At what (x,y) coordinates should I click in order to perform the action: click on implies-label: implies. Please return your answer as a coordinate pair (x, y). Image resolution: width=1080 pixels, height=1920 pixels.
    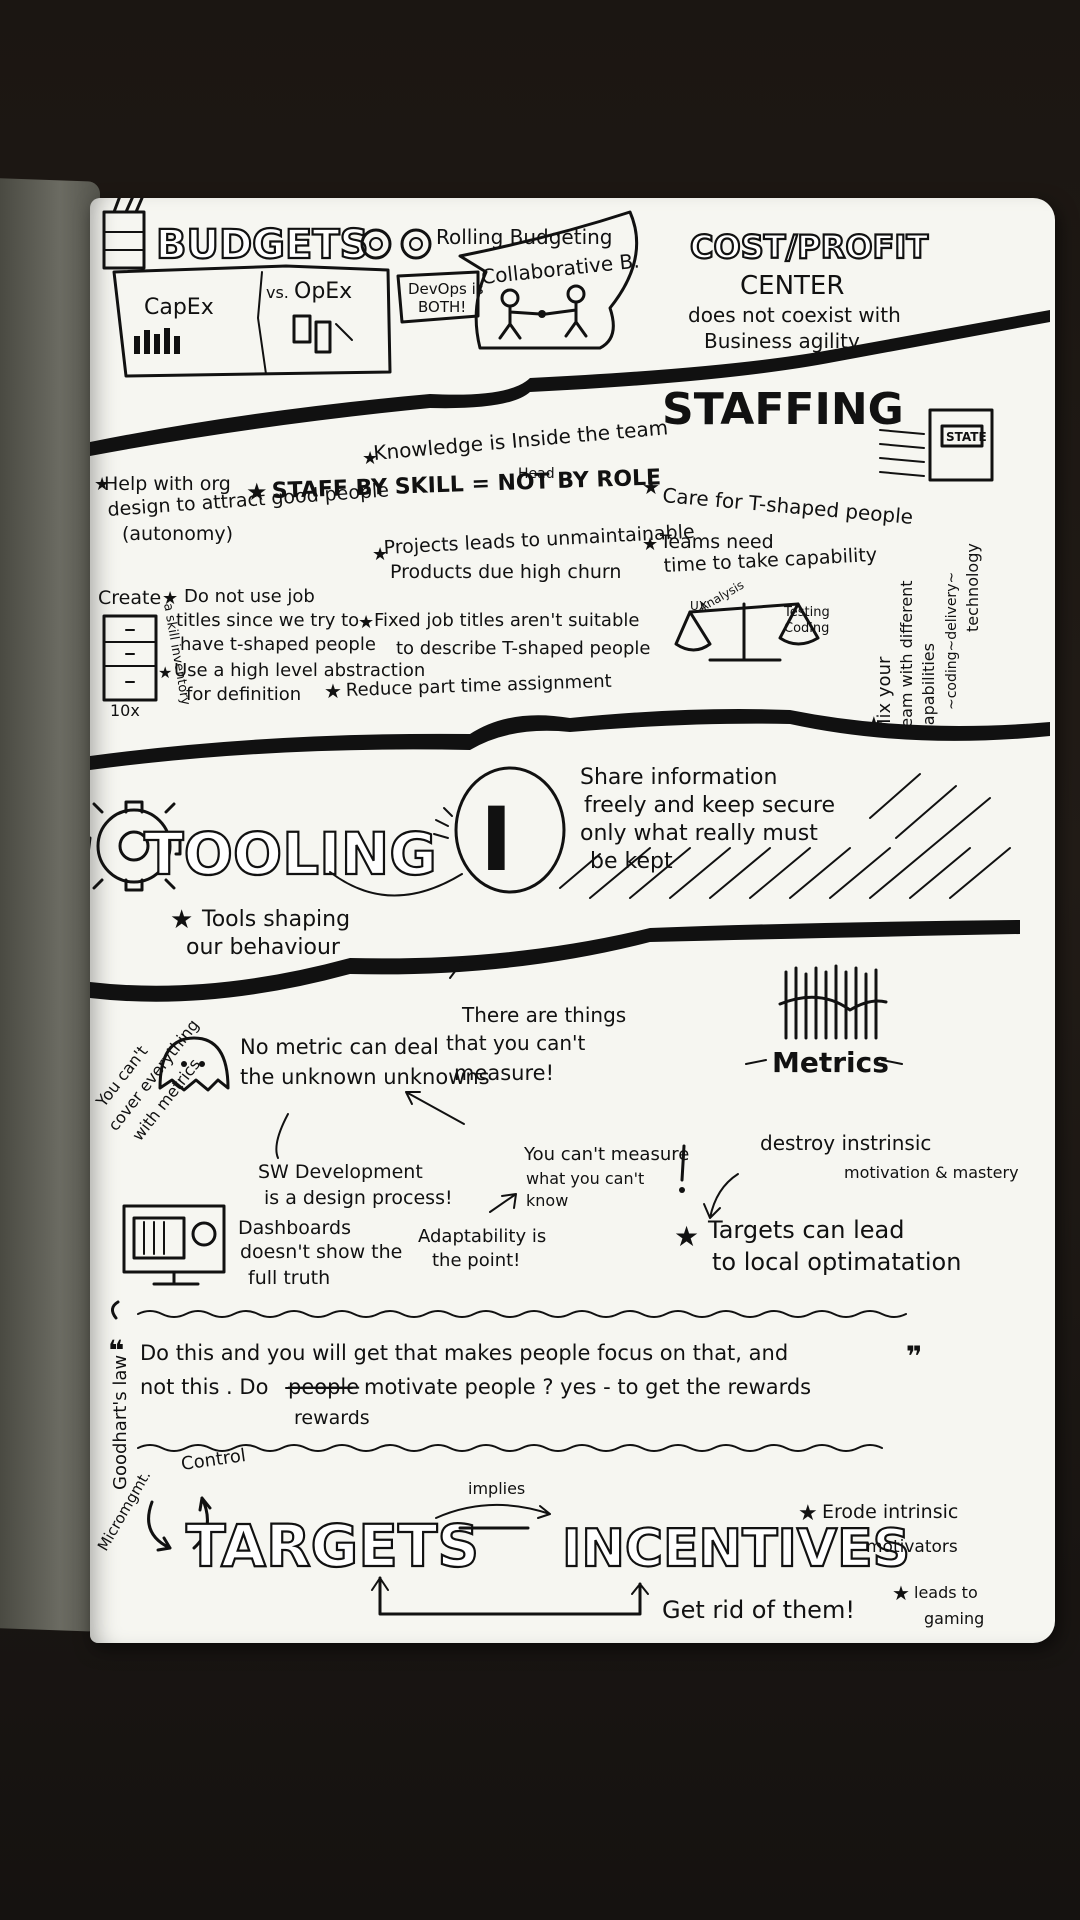
    Looking at the image, I should click on (496, 1488).